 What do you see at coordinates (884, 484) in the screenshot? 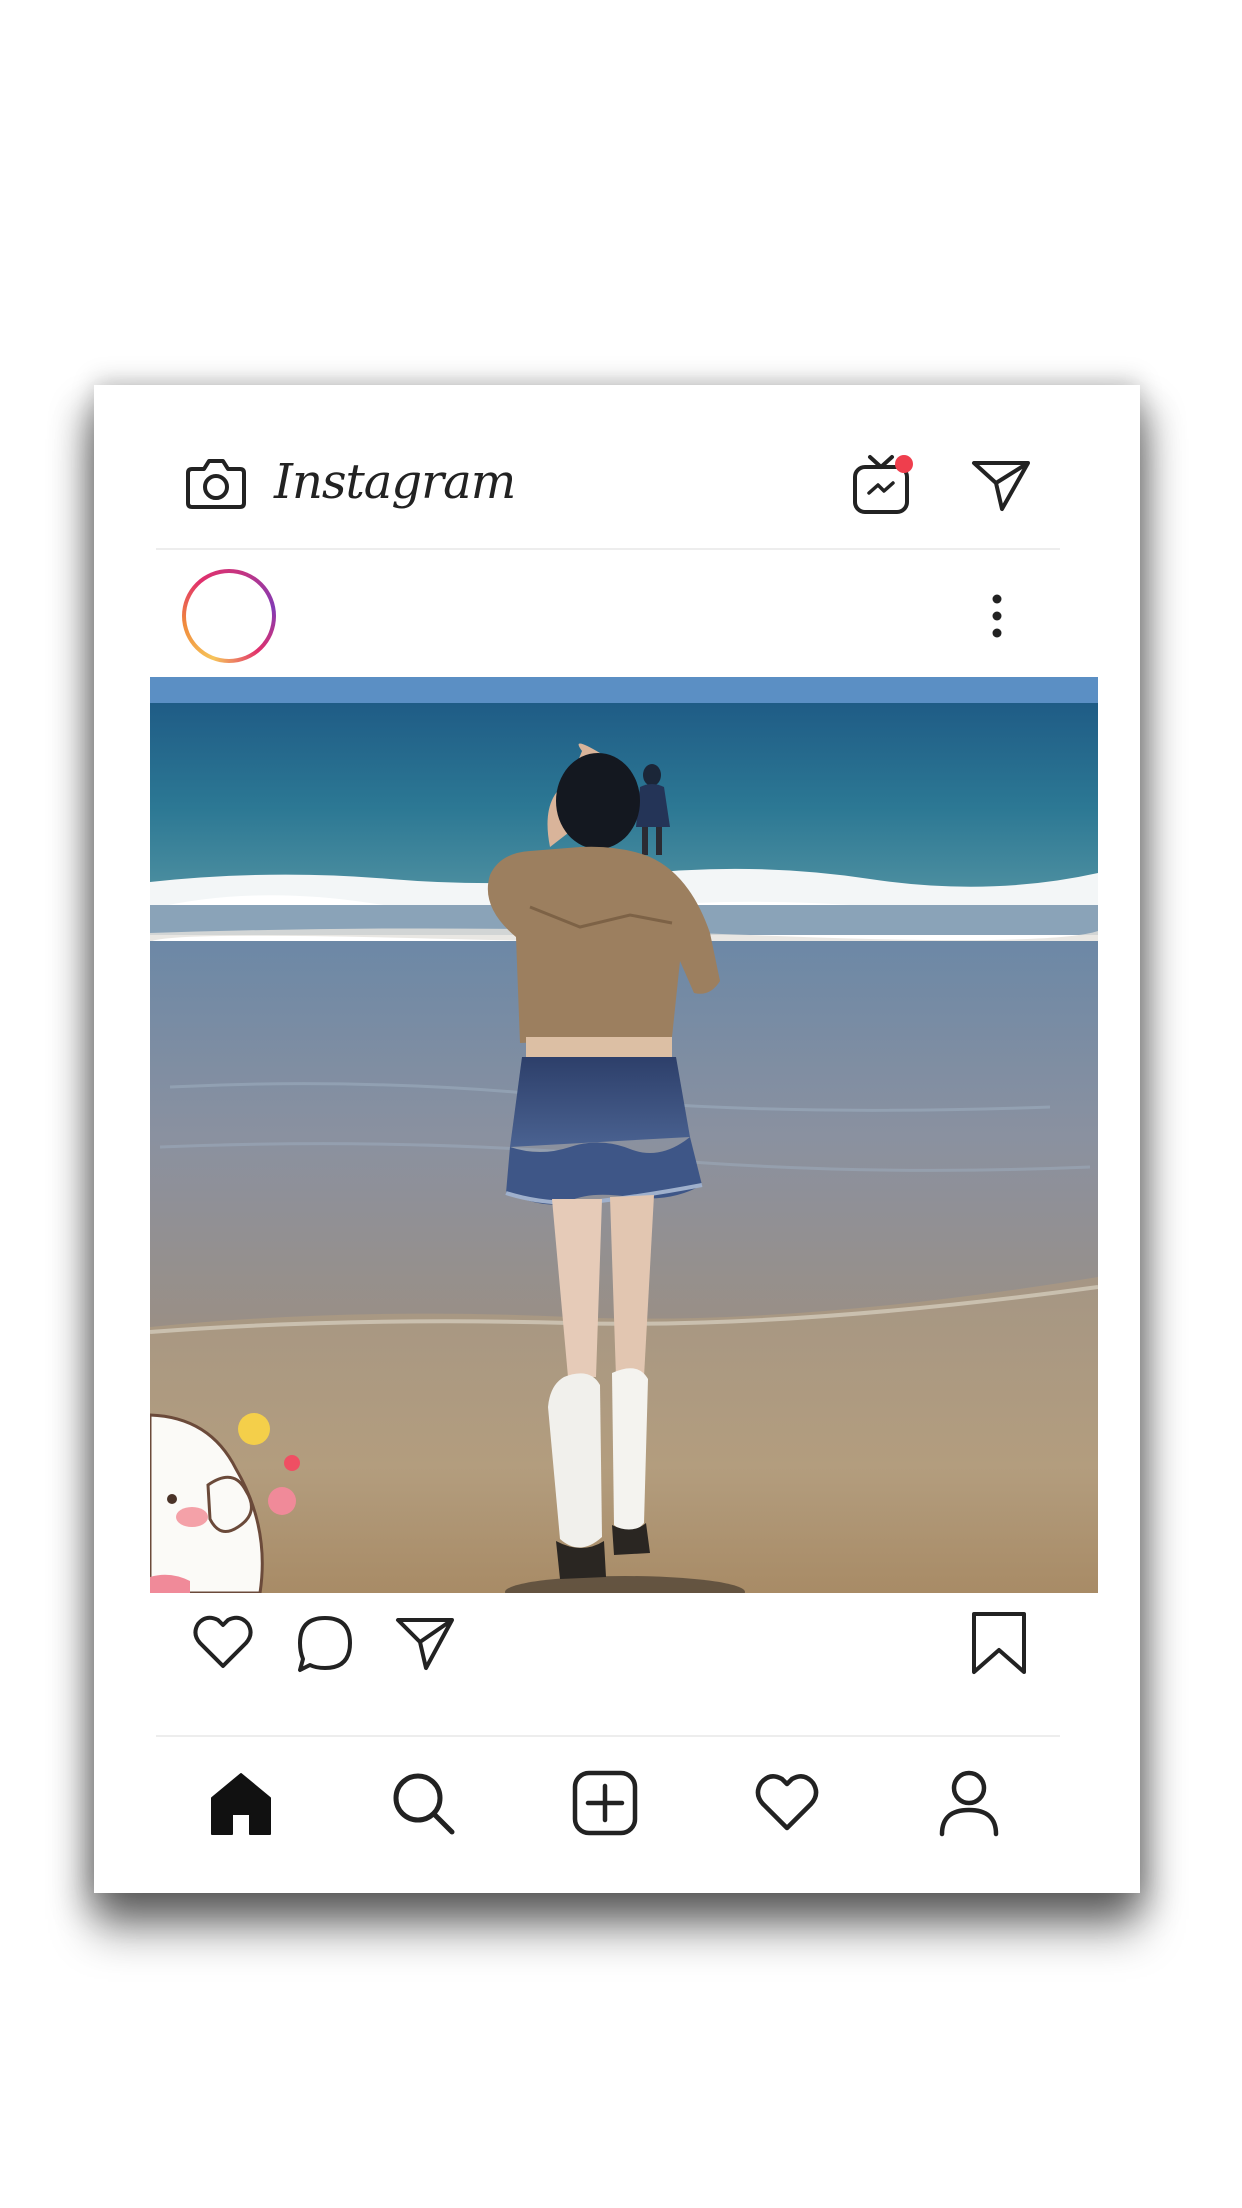
I see `igtv-icon` at bounding box center [884, 484].